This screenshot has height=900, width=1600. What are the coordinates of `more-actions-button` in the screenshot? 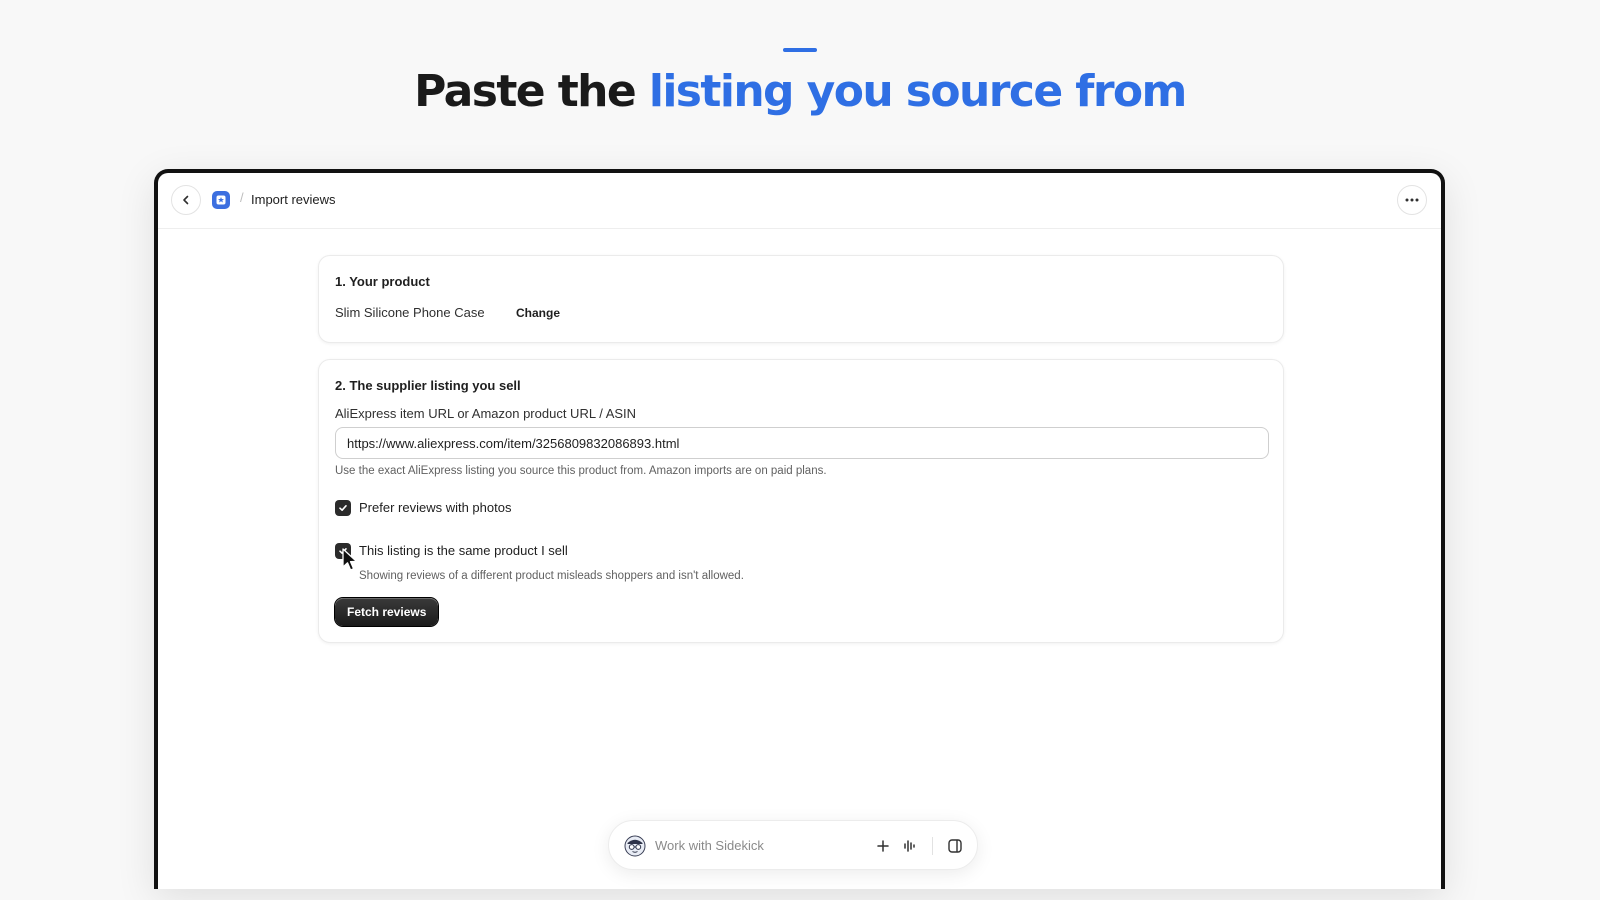 It's located at (1412, 200).